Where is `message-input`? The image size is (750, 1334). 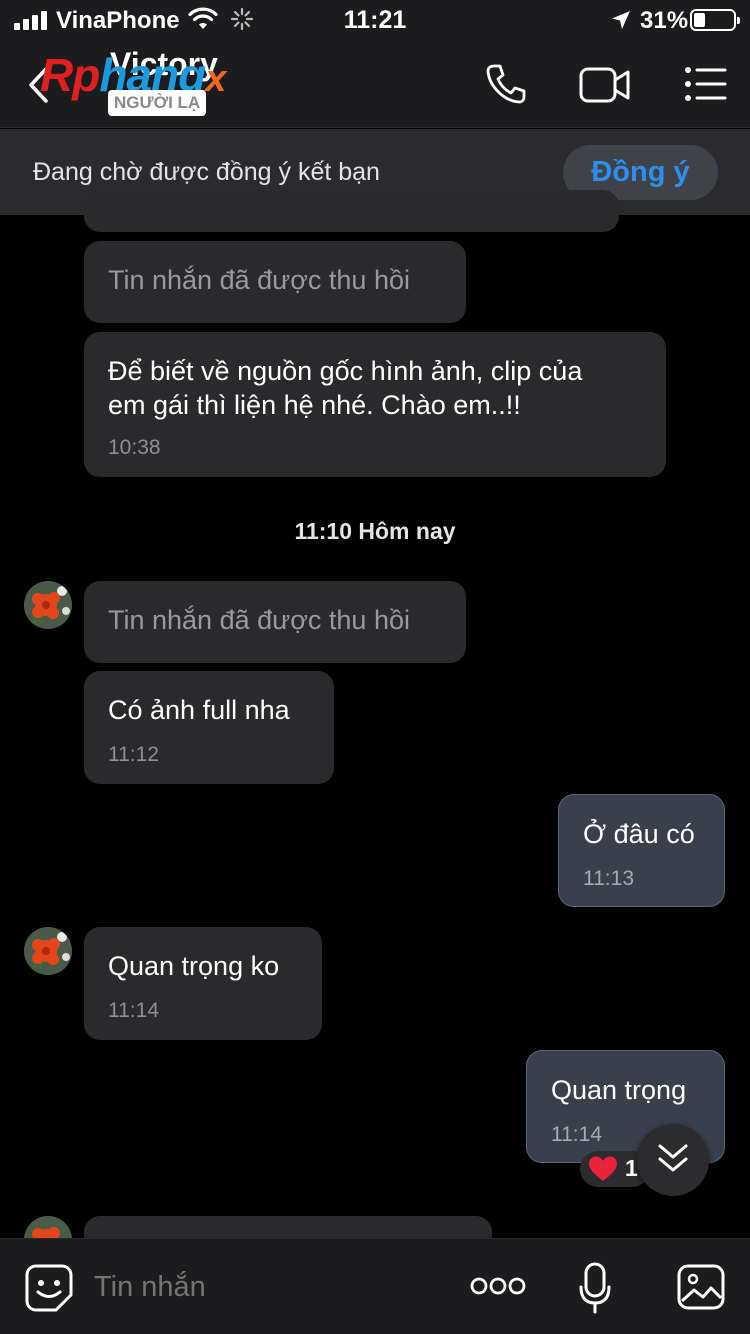 message-input is located at coordinates (264, 1287).